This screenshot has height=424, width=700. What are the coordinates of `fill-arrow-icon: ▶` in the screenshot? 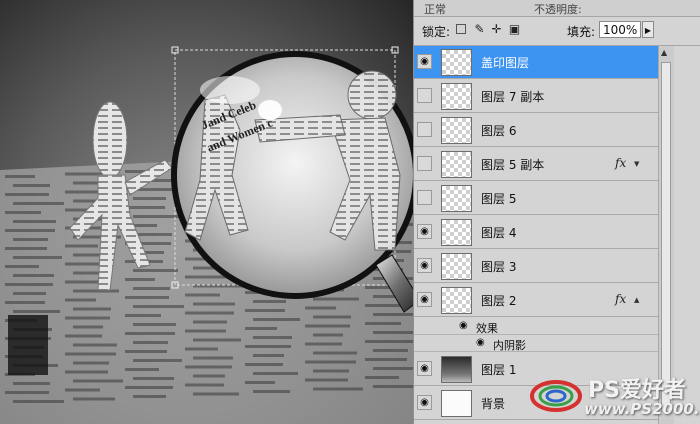 It's located at (648, 29).